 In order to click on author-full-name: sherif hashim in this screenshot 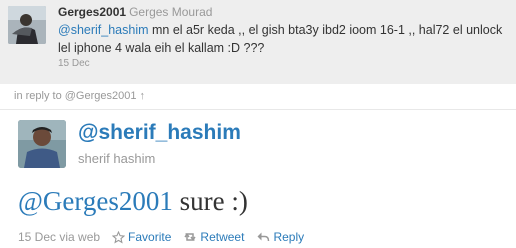, I will do `click(117, 158)`.